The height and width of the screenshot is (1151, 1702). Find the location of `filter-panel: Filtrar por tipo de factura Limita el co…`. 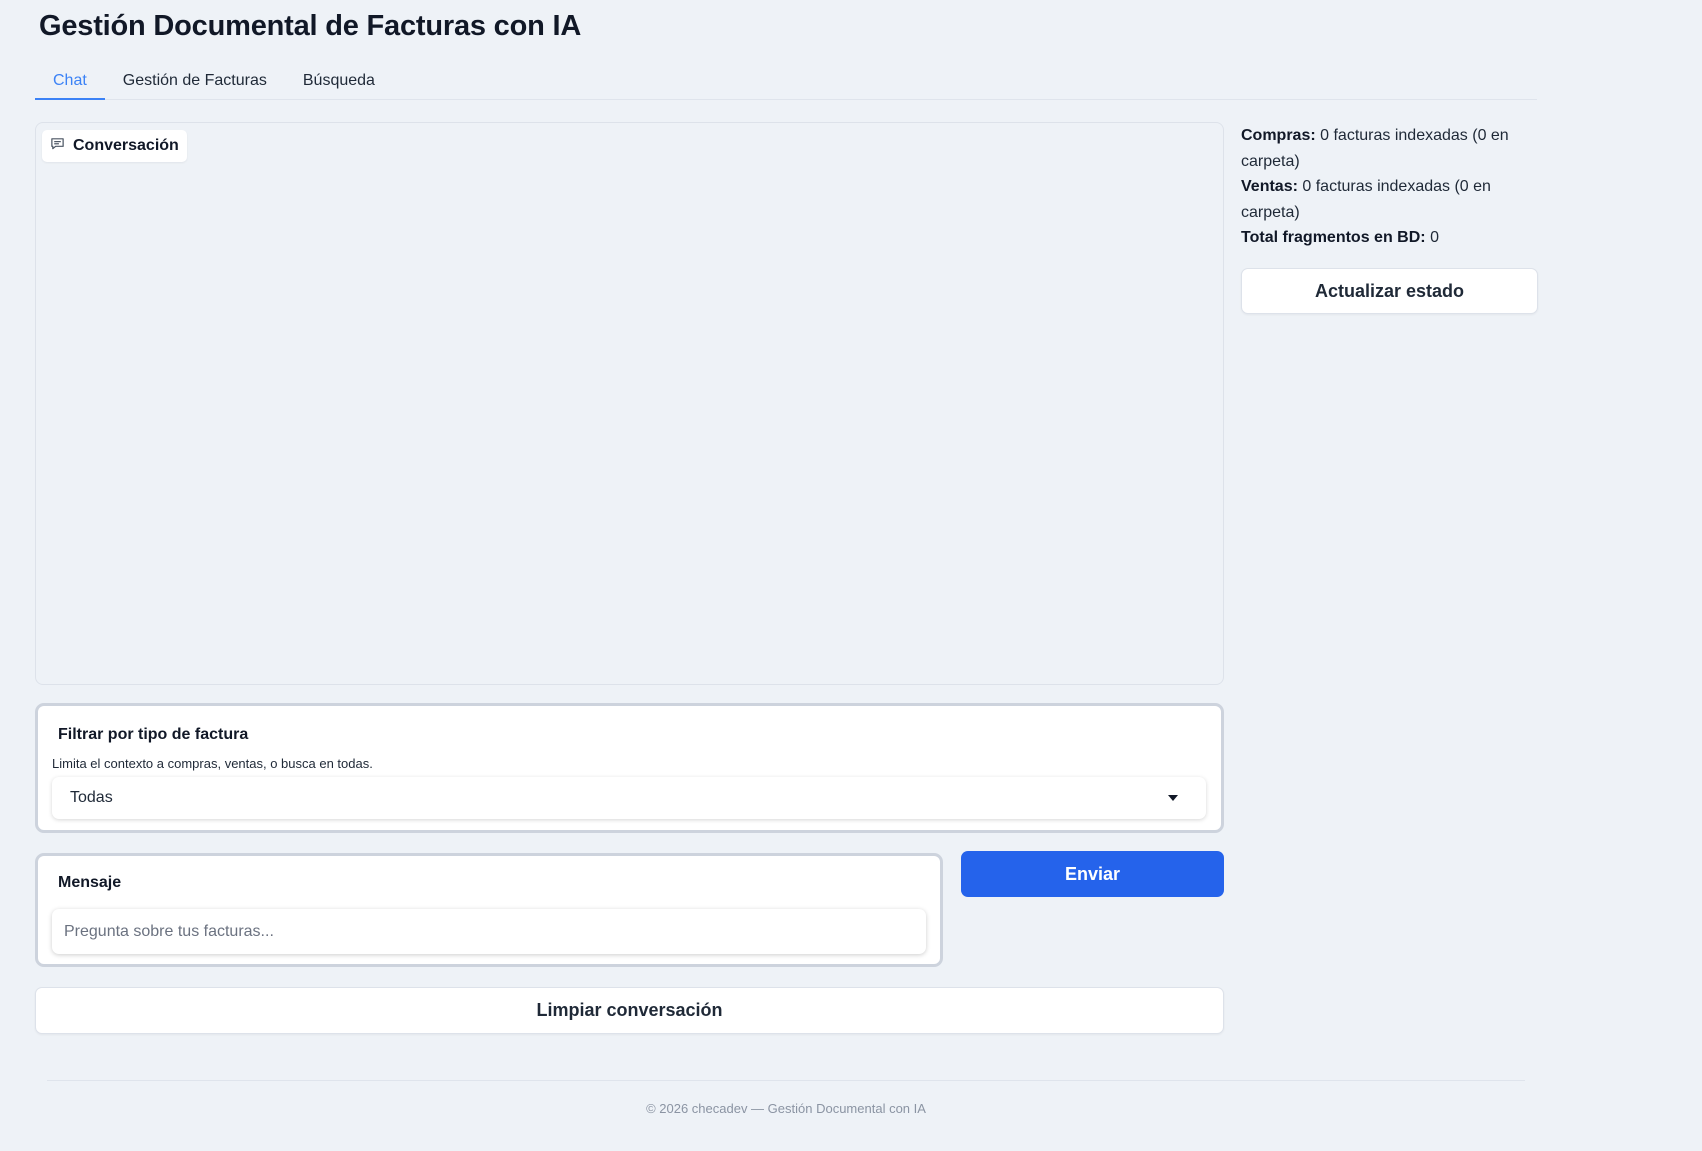

filter-panel: Filtrar por tipo de factura Limita el co… is located at coordinates (629, 768).